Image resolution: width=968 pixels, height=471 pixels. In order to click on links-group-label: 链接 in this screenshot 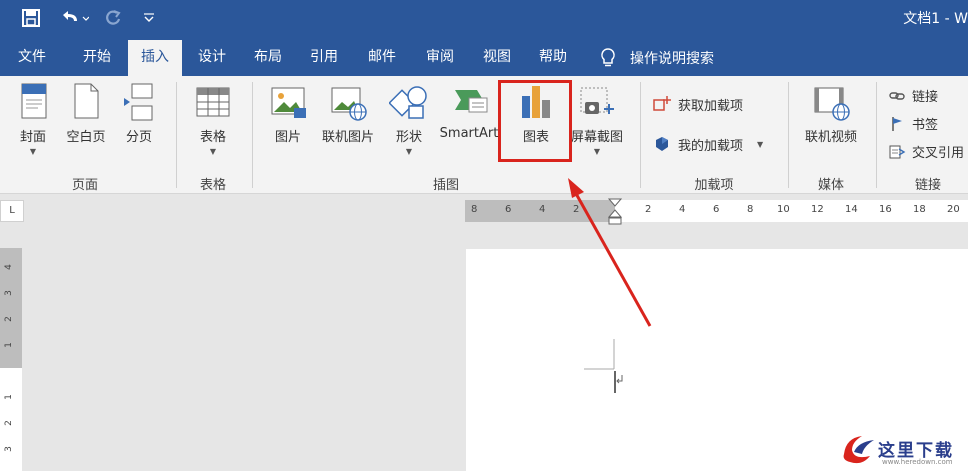, I will do `click(927, 185)`.